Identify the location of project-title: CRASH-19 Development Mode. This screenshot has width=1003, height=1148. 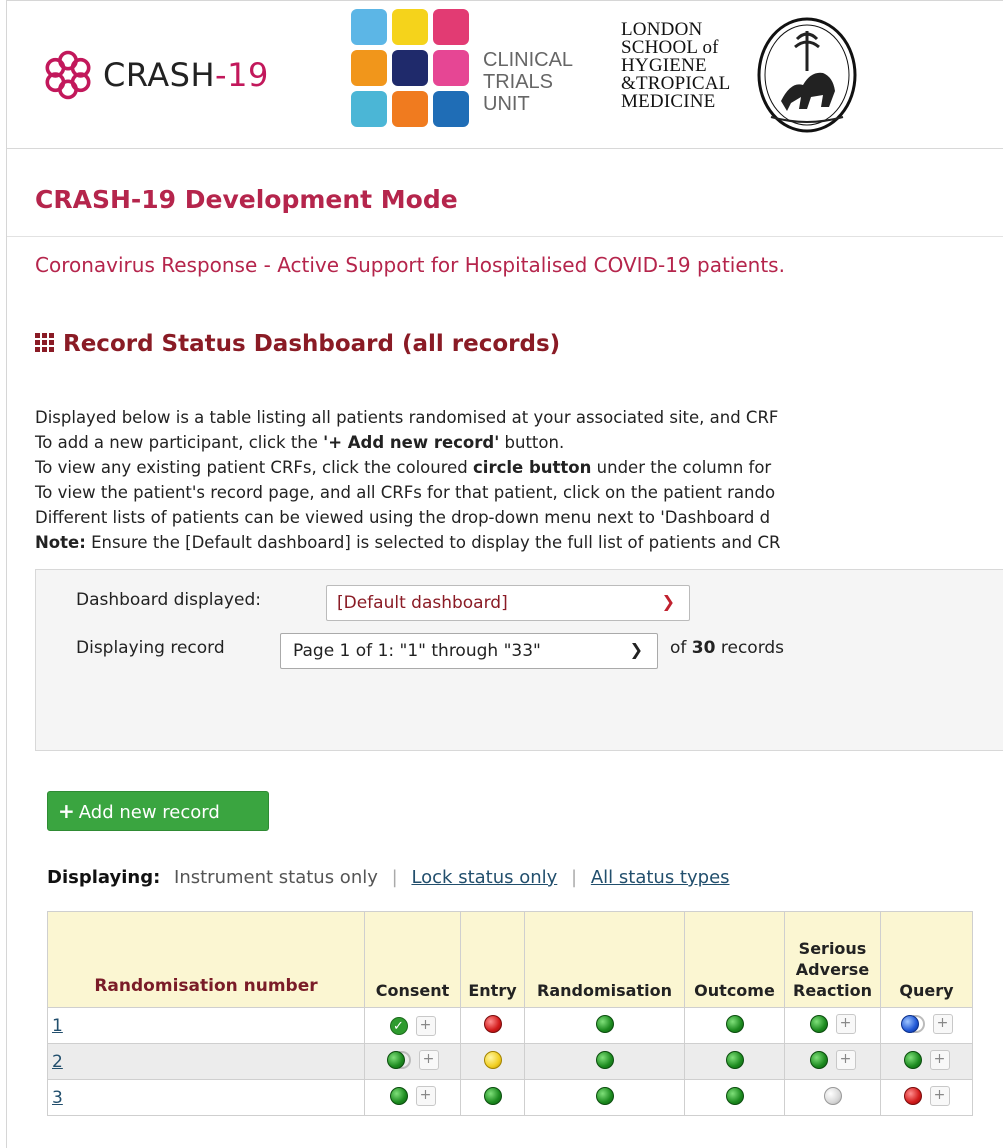
(246, 199).